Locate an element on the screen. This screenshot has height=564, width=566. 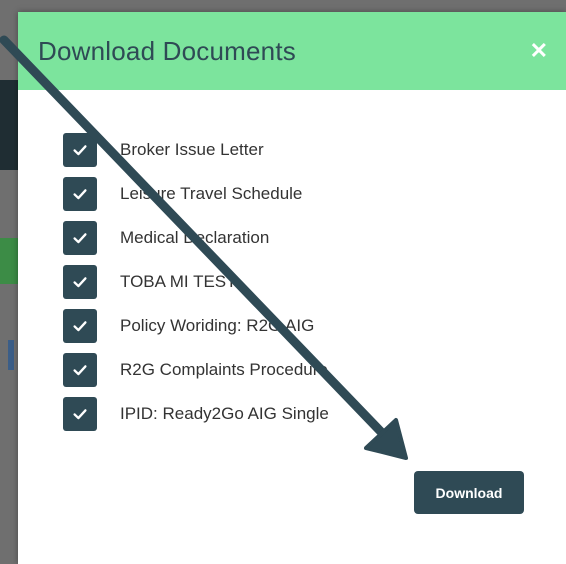
document-label: TOBA MI TEST is located at coordinates (178, 281).